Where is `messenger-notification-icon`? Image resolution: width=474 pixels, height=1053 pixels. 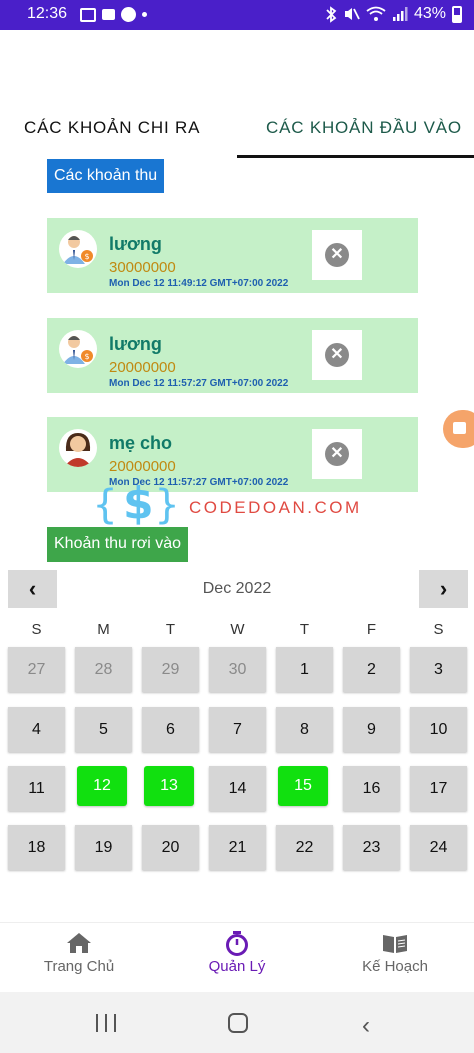 messenger-notification-icon is located at coordinates (128, 14).